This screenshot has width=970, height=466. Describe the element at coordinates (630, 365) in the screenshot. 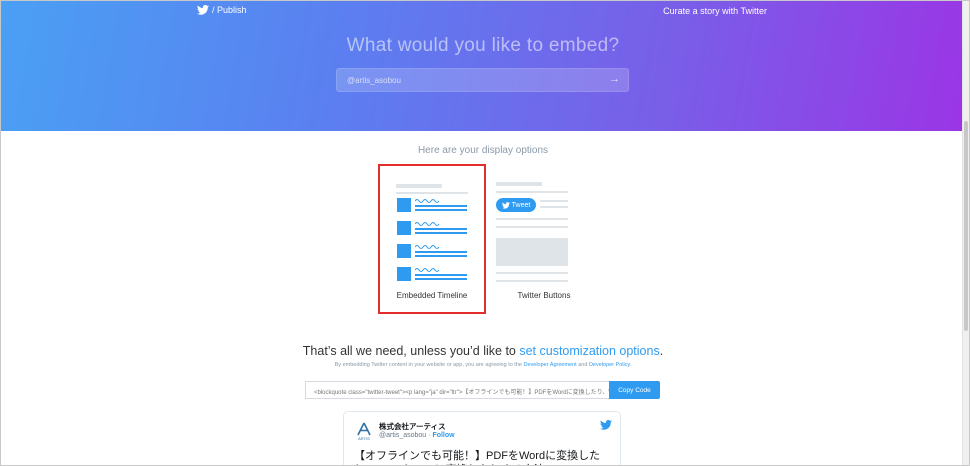

I see `terms-suffix: .` at that location.